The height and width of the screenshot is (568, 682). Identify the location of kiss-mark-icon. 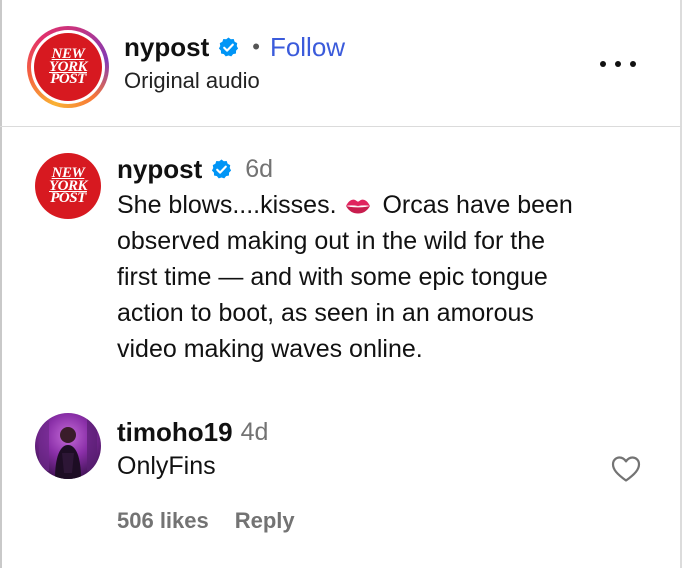
(358, 207).